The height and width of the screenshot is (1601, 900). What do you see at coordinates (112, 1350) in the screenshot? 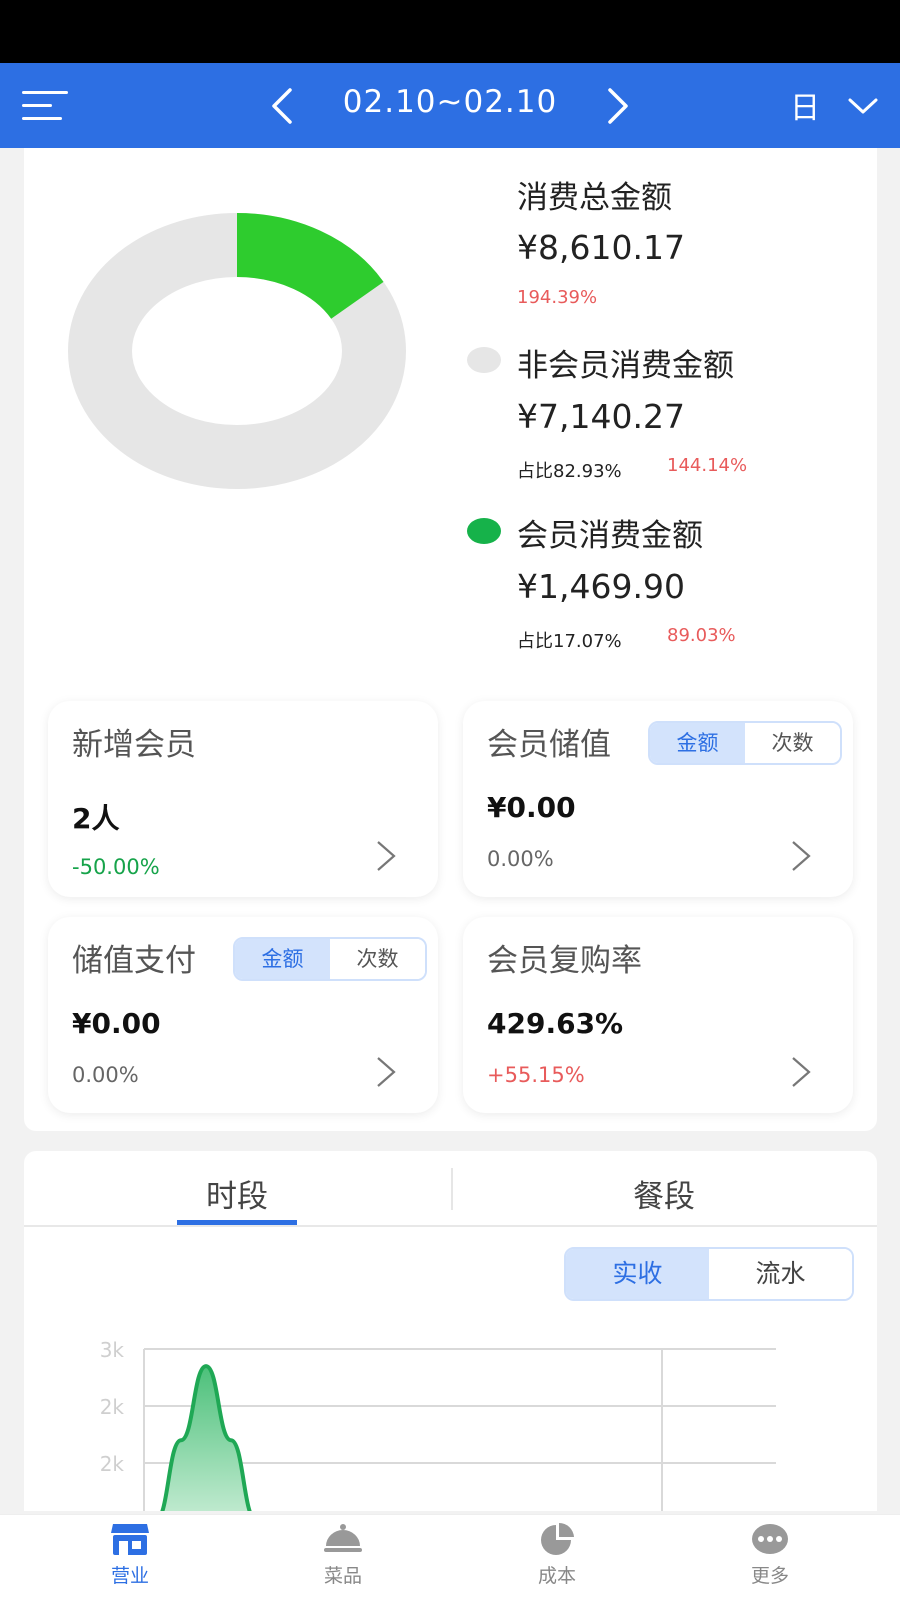
I see `y-tick-label: 3k` at bounding box center [112, 1350].